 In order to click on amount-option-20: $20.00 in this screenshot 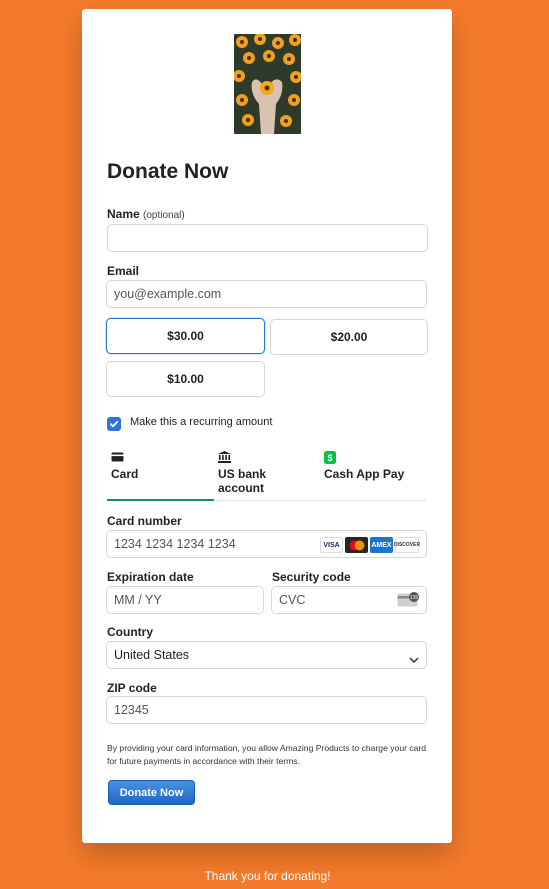, I will do `click(349, 337)`.